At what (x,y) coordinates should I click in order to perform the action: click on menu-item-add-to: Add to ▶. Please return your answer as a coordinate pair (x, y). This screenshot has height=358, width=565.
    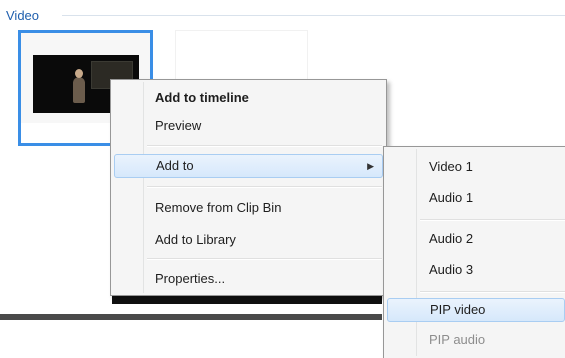
    Looking at the image, I should click on (248, 166).